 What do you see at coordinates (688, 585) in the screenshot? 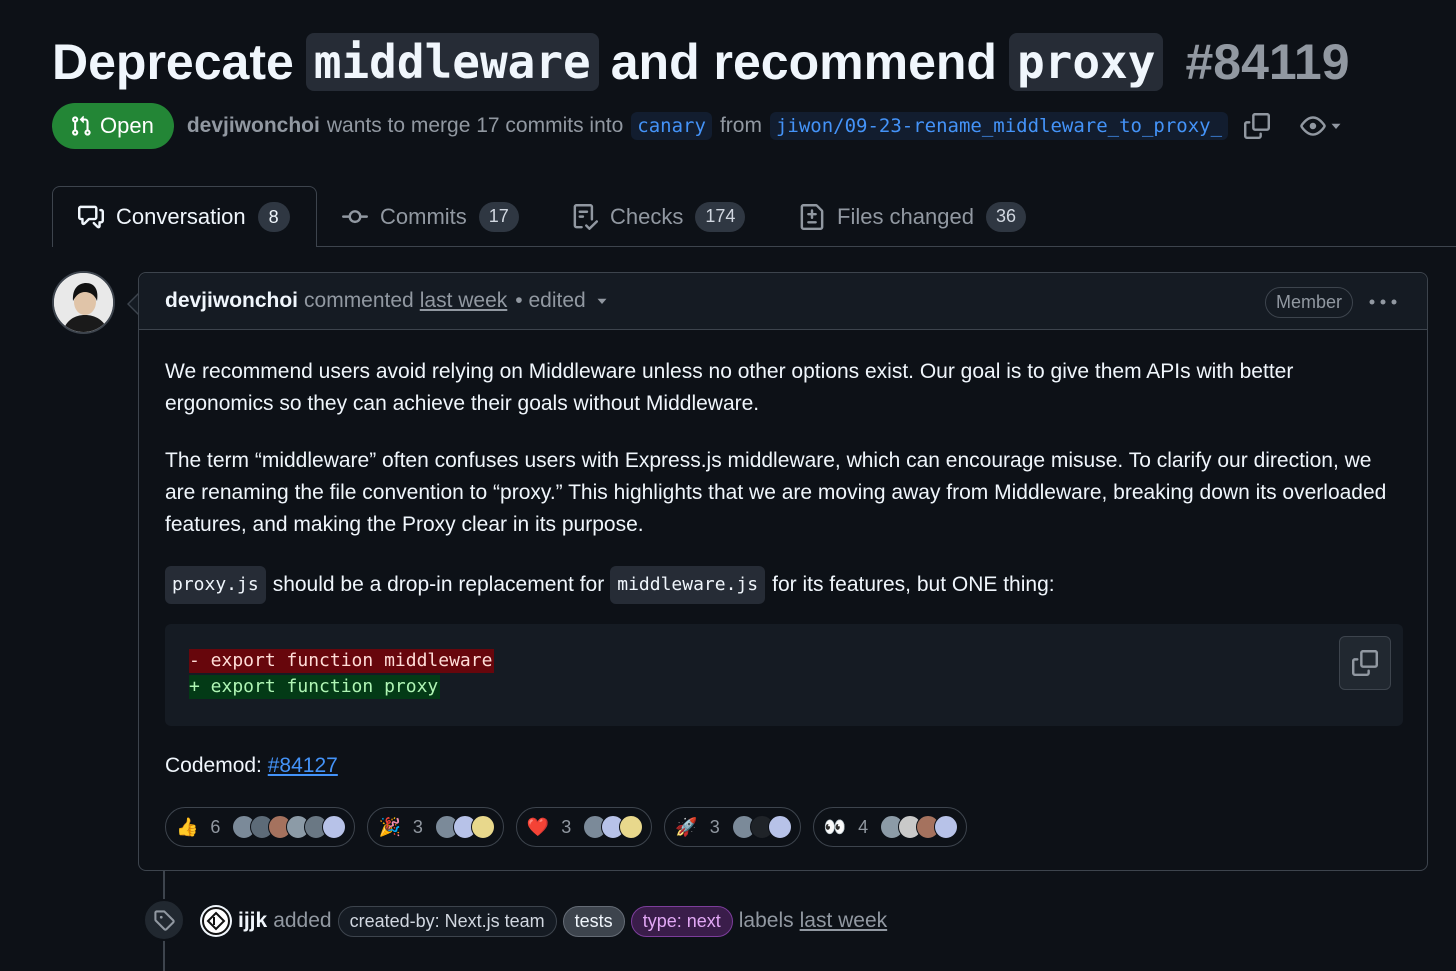
I see `inline-code-middleware-js: middleware.js` at bounding box center [688, 585].